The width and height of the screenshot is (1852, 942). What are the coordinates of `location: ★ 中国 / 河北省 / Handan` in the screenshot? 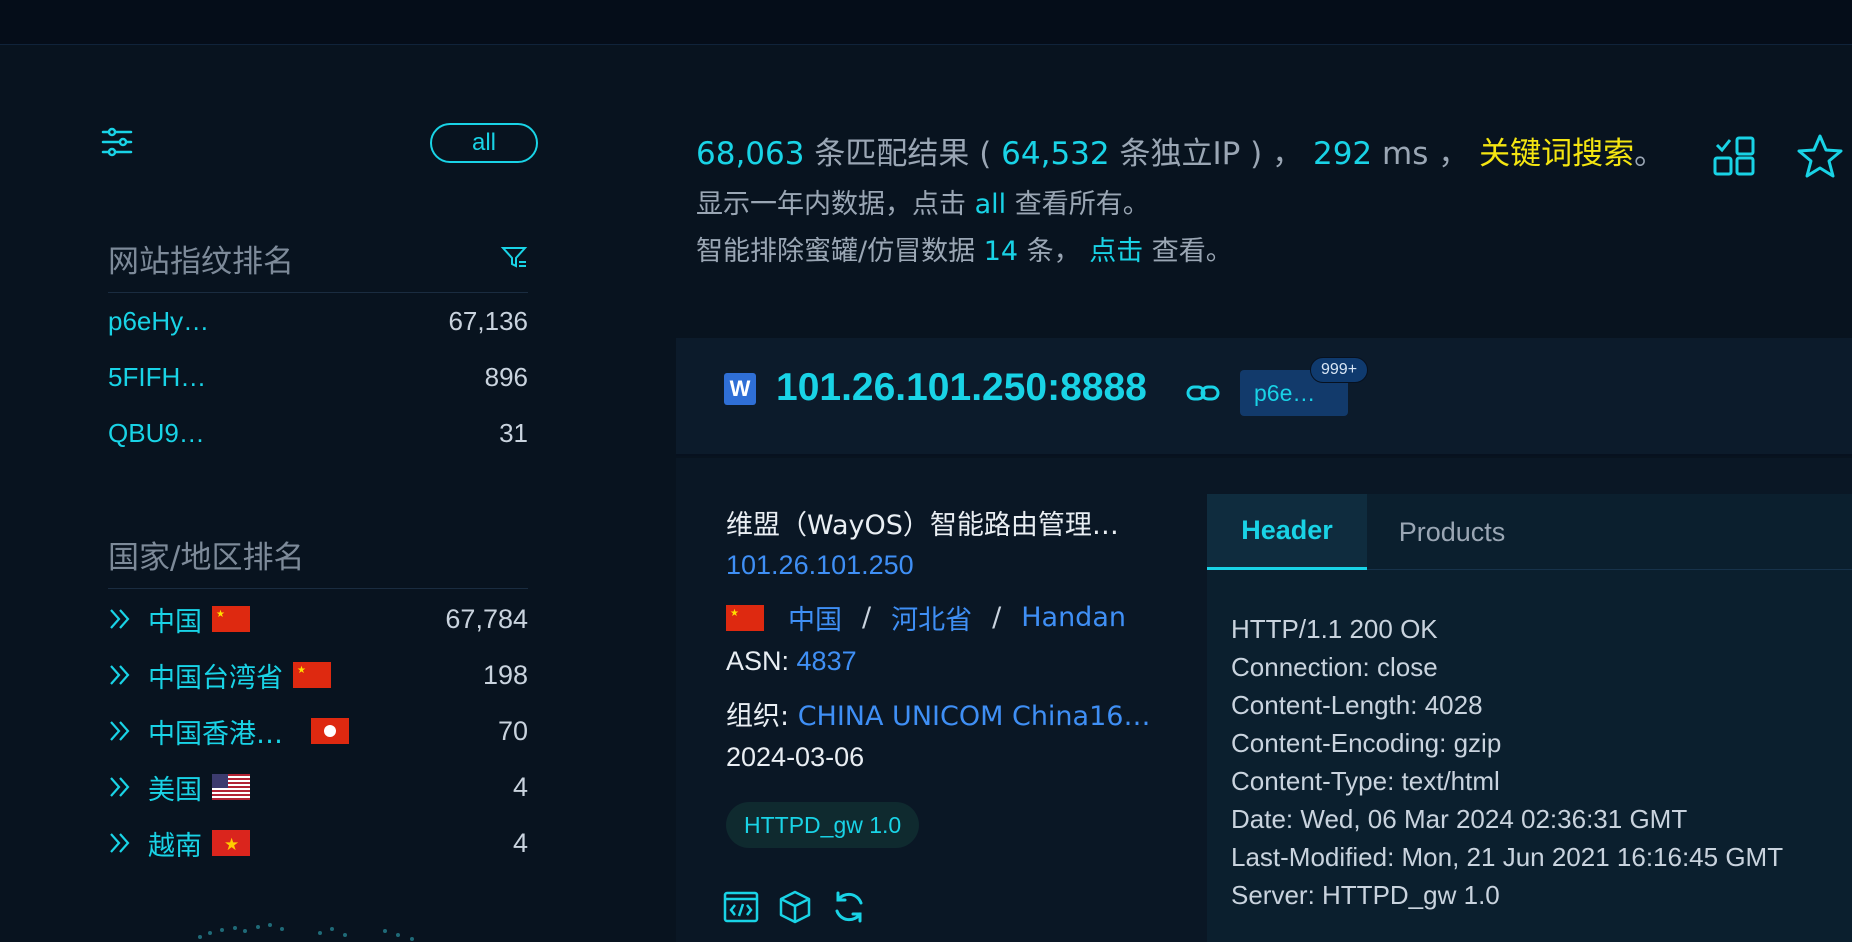 It's located at (926, 617).